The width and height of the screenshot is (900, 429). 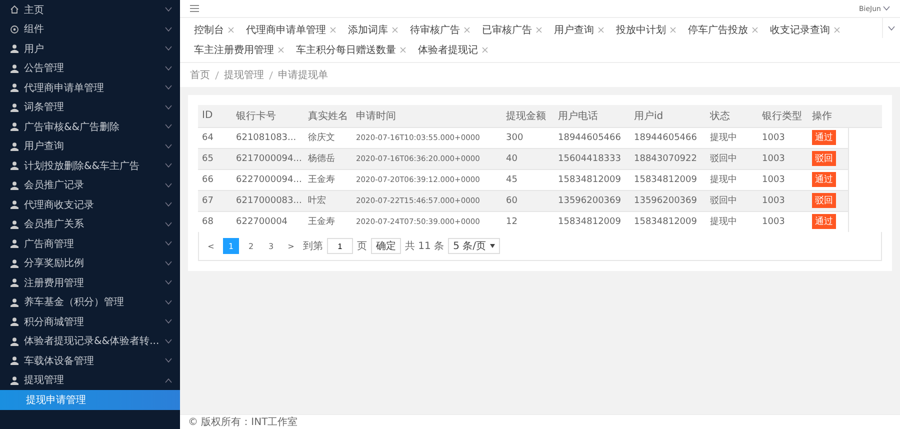 What do you see at coordinates (200, 75) in the screenshot?
I see `breadcrumb-link: 首页` at bounding box center [200, 75].